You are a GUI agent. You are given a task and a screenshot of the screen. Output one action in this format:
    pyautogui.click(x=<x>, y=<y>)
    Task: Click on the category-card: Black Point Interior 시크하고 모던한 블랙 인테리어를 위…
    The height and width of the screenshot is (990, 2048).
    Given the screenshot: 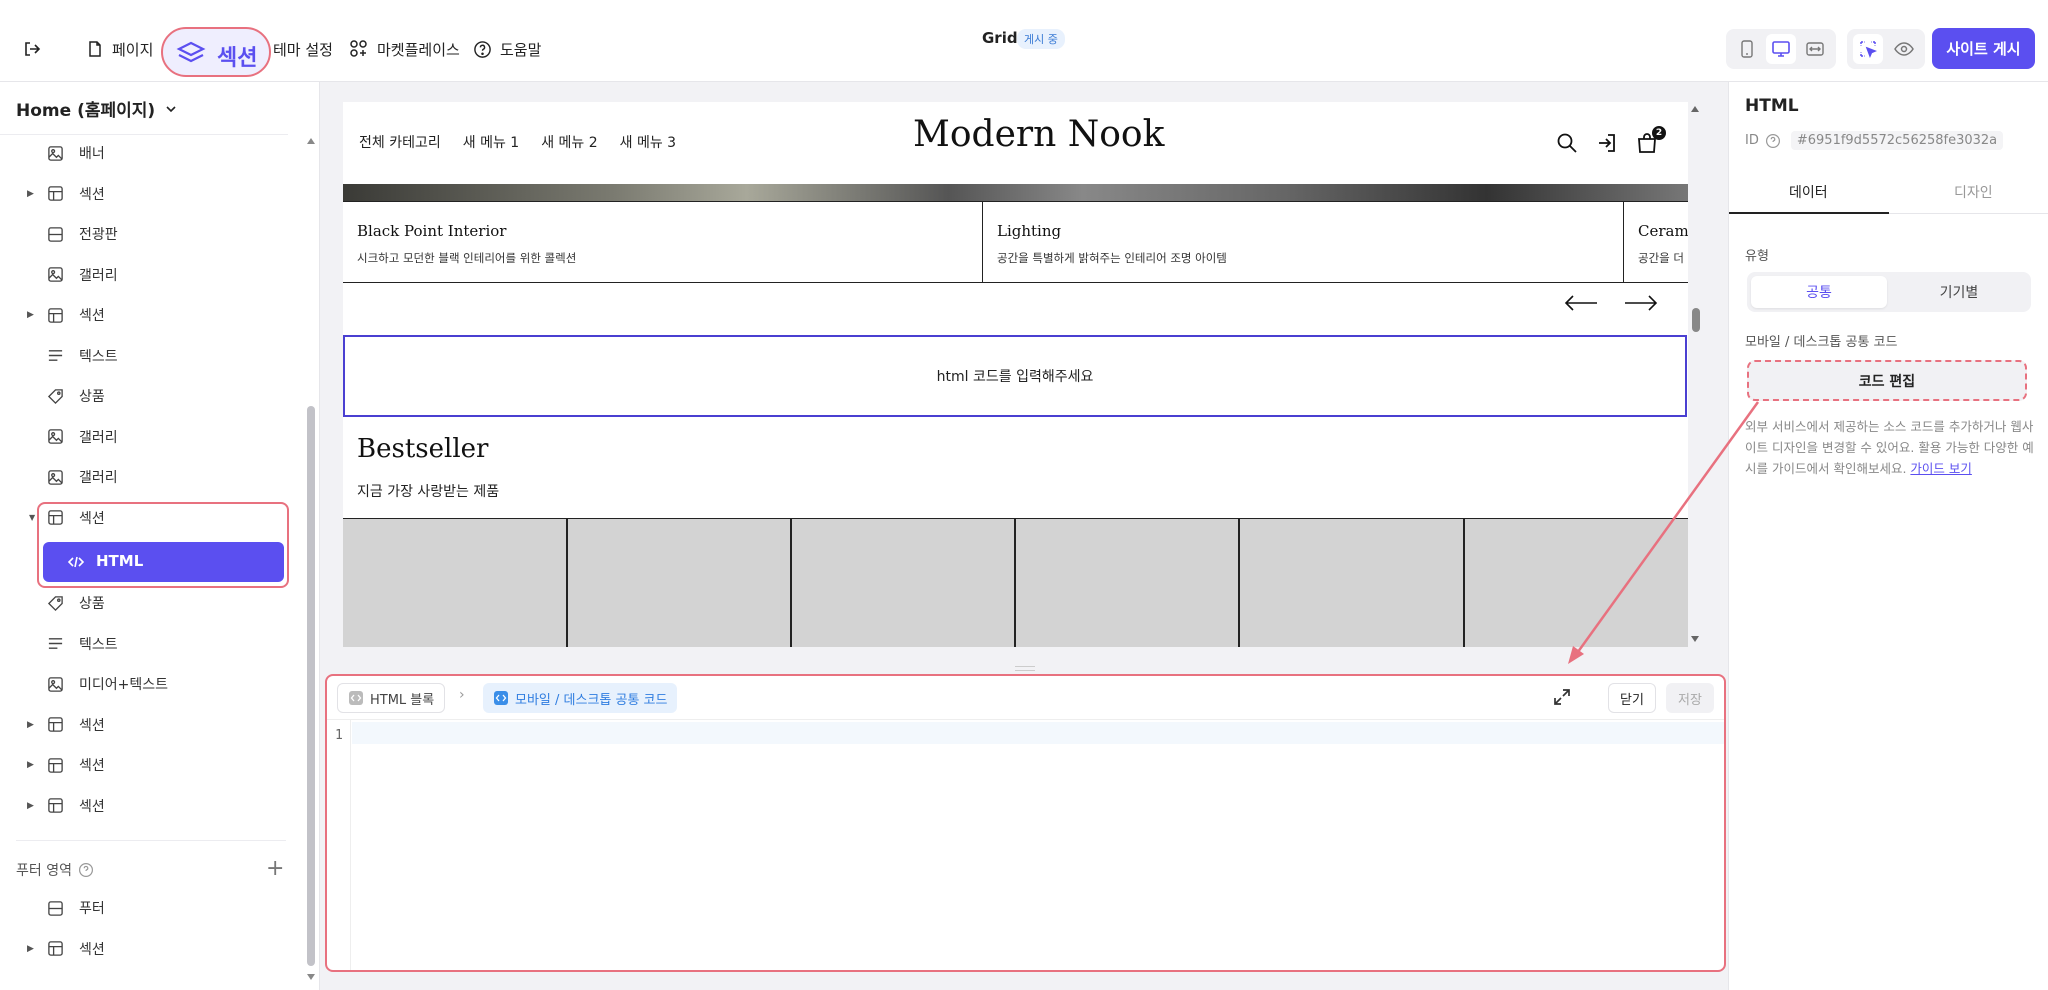 What is the action you would take?
    pyautogui.click(x=663, y=242)
    